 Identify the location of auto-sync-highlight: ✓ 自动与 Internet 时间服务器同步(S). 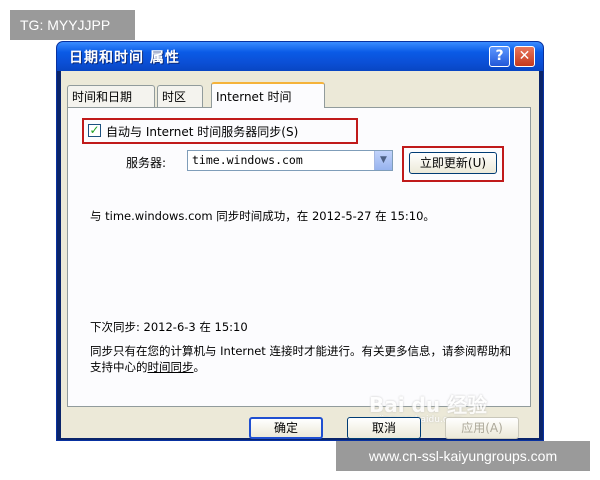
(220, 131).